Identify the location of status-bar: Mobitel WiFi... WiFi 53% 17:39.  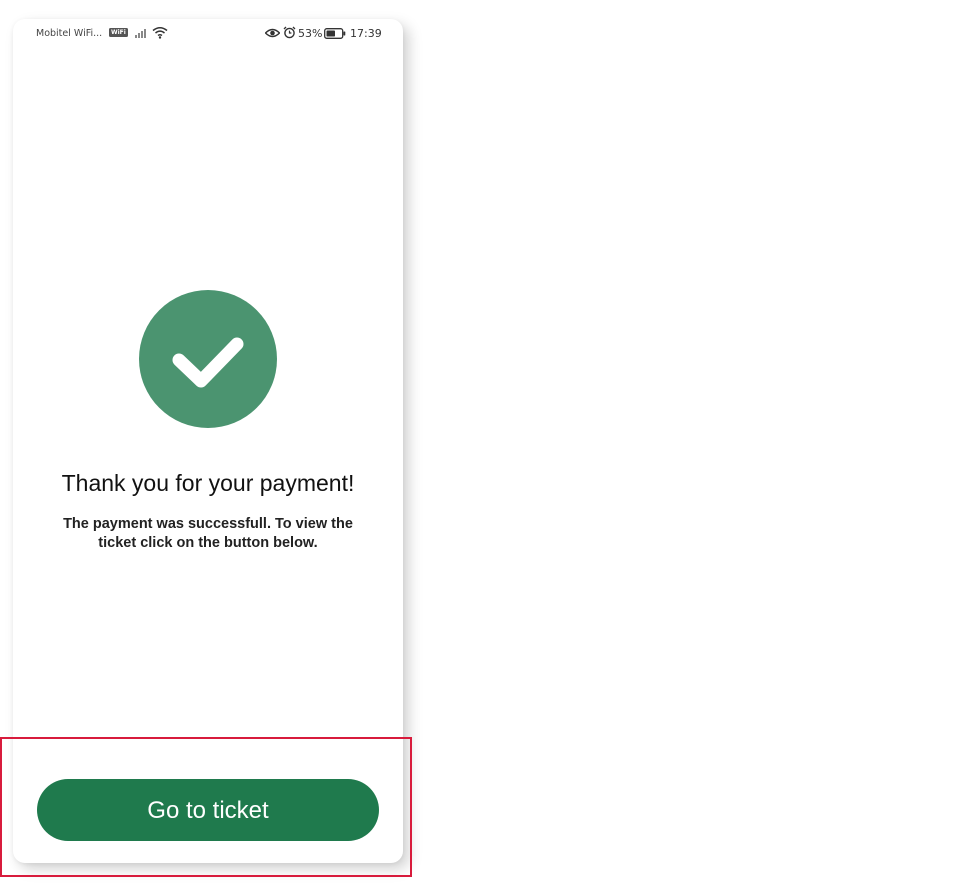
(208, 34).